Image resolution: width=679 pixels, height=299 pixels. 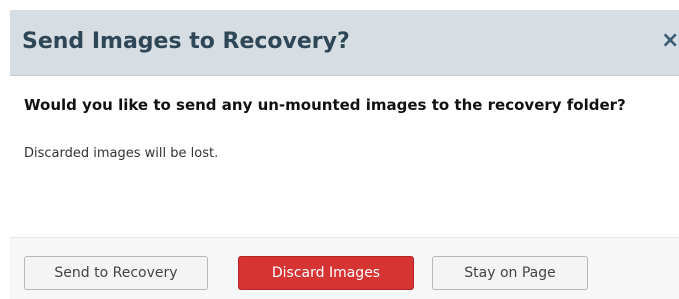 I want to click on discard-images-button: Discard Images, so click(x=326, y=273).